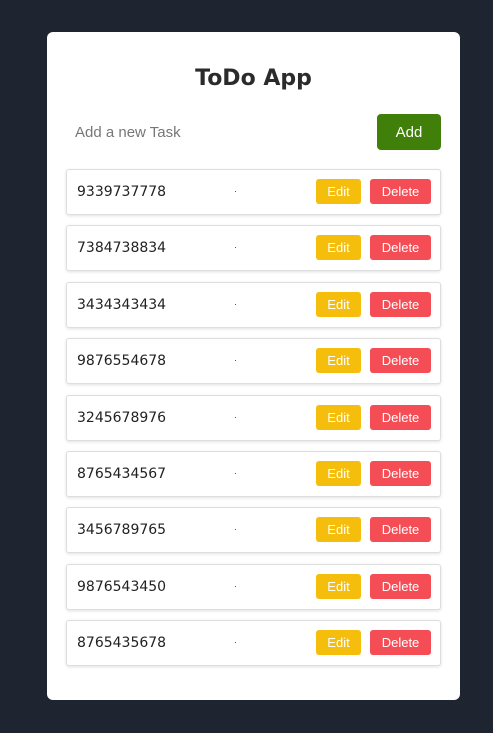 This screenshot has height=733, width=493. Describe the element at coordinates (409, 132) in the screenshot. I see `add-task-button: Add` at that location.